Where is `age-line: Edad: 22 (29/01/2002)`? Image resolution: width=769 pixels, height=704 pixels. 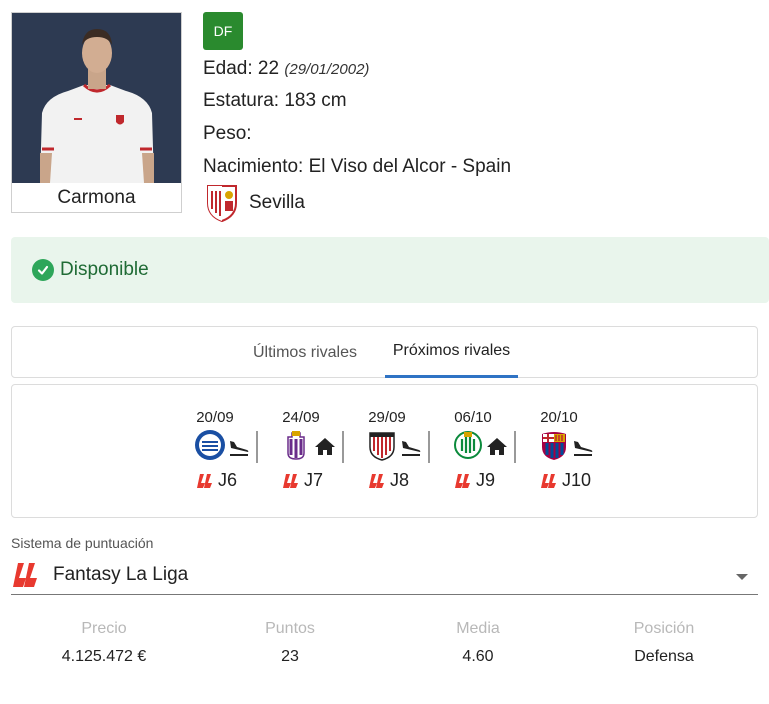
age-line: Edad: 22 (29/01/2002) is located at coordinates (286, 69).